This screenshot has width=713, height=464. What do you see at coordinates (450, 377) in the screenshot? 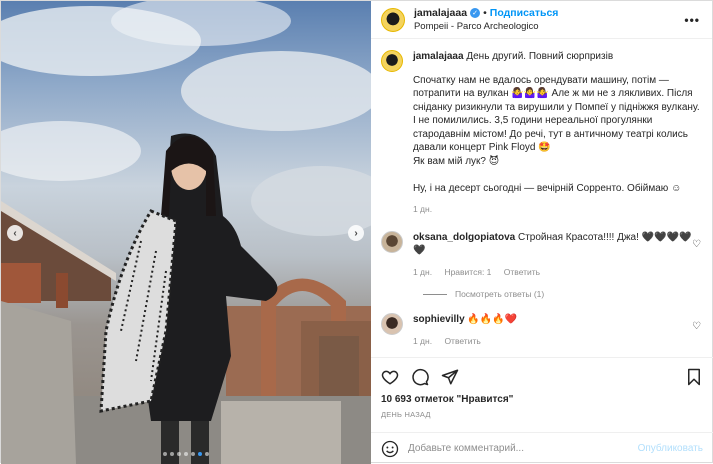
I see `share-icon` at bounding box center [450, 377].